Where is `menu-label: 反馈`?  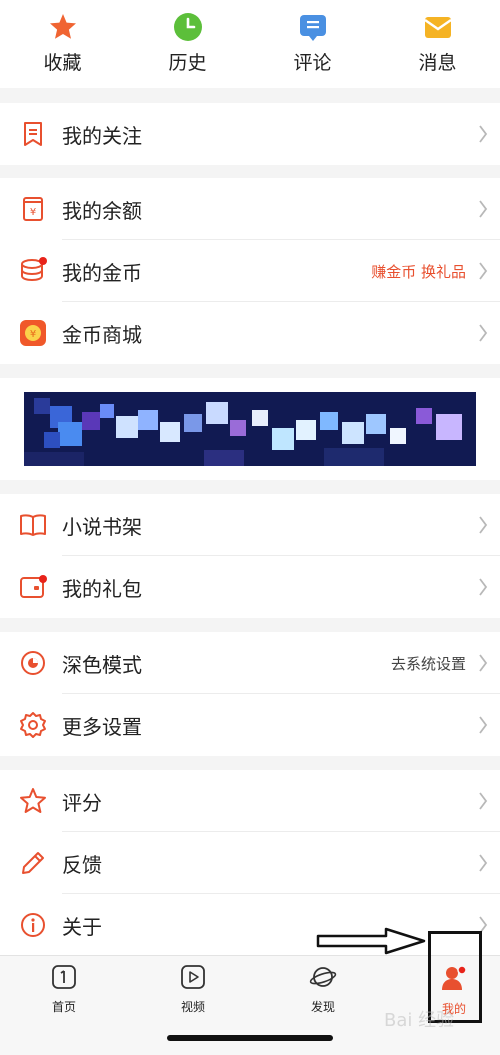
menu-label: 反馈 is located at coordinates (82, 864).